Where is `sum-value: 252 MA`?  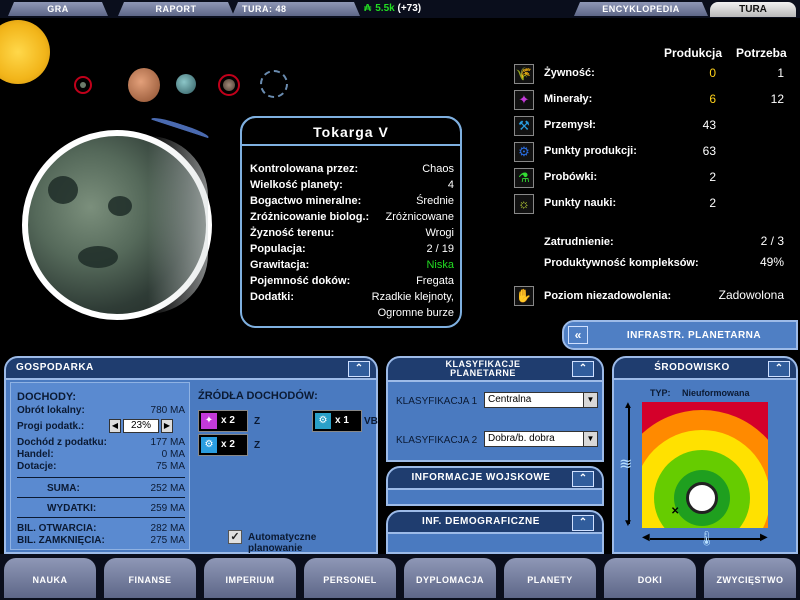
sum-value: 252 MA is located at coordinates (167, 488).